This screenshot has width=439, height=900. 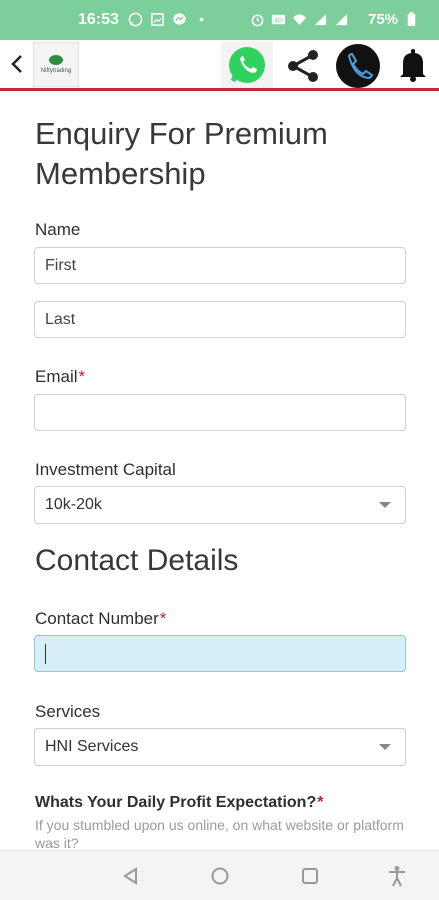 What do you see at coordinates (220, 747) in the screenshot?
I see `services-select: HNI Services` at bounding box center [220, 747].